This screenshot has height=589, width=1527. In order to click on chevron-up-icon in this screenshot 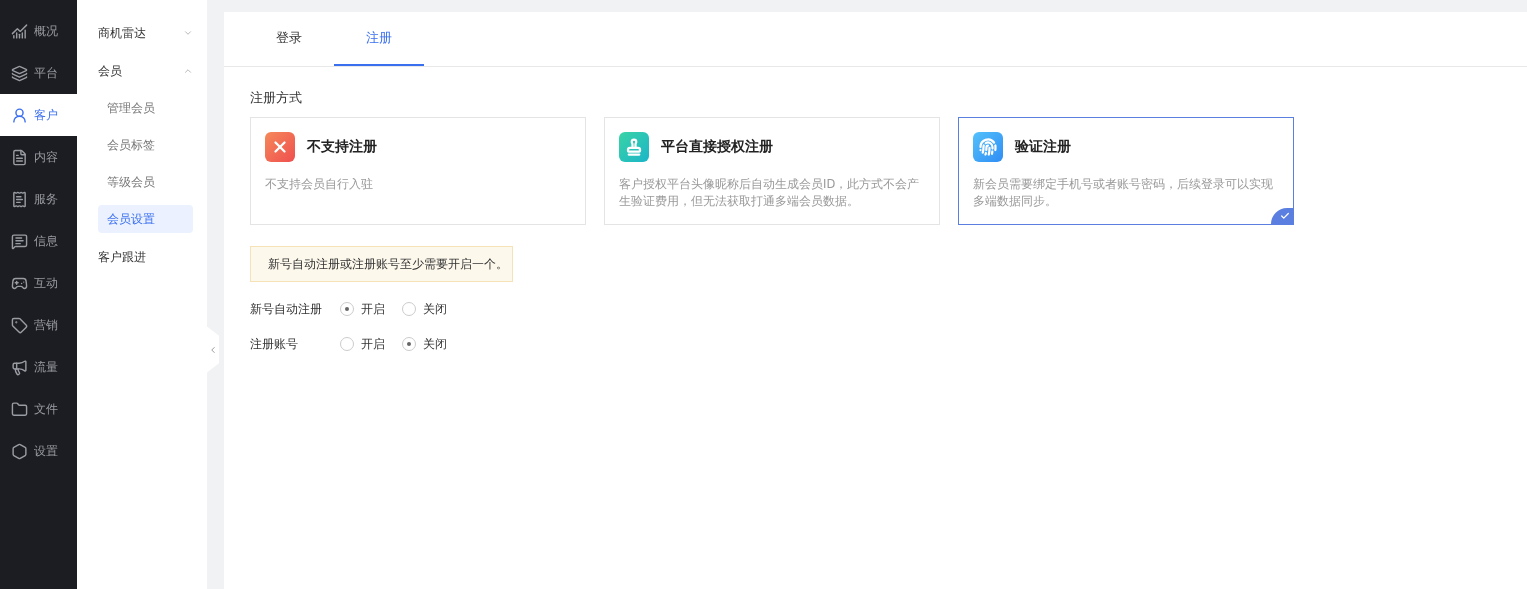, I will do `click(188, 71)`.